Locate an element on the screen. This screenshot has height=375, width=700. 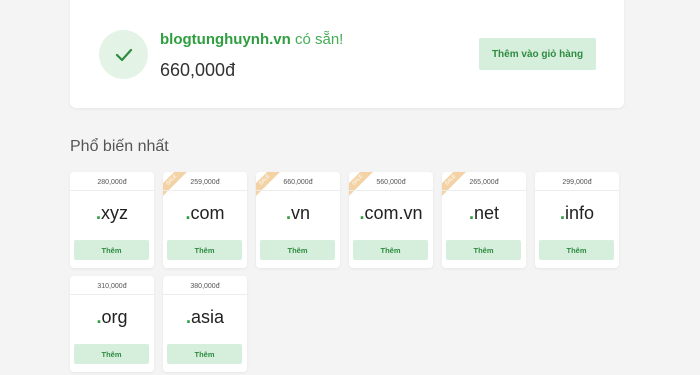
tile-extension: .info is located at coordinates (577, 213).